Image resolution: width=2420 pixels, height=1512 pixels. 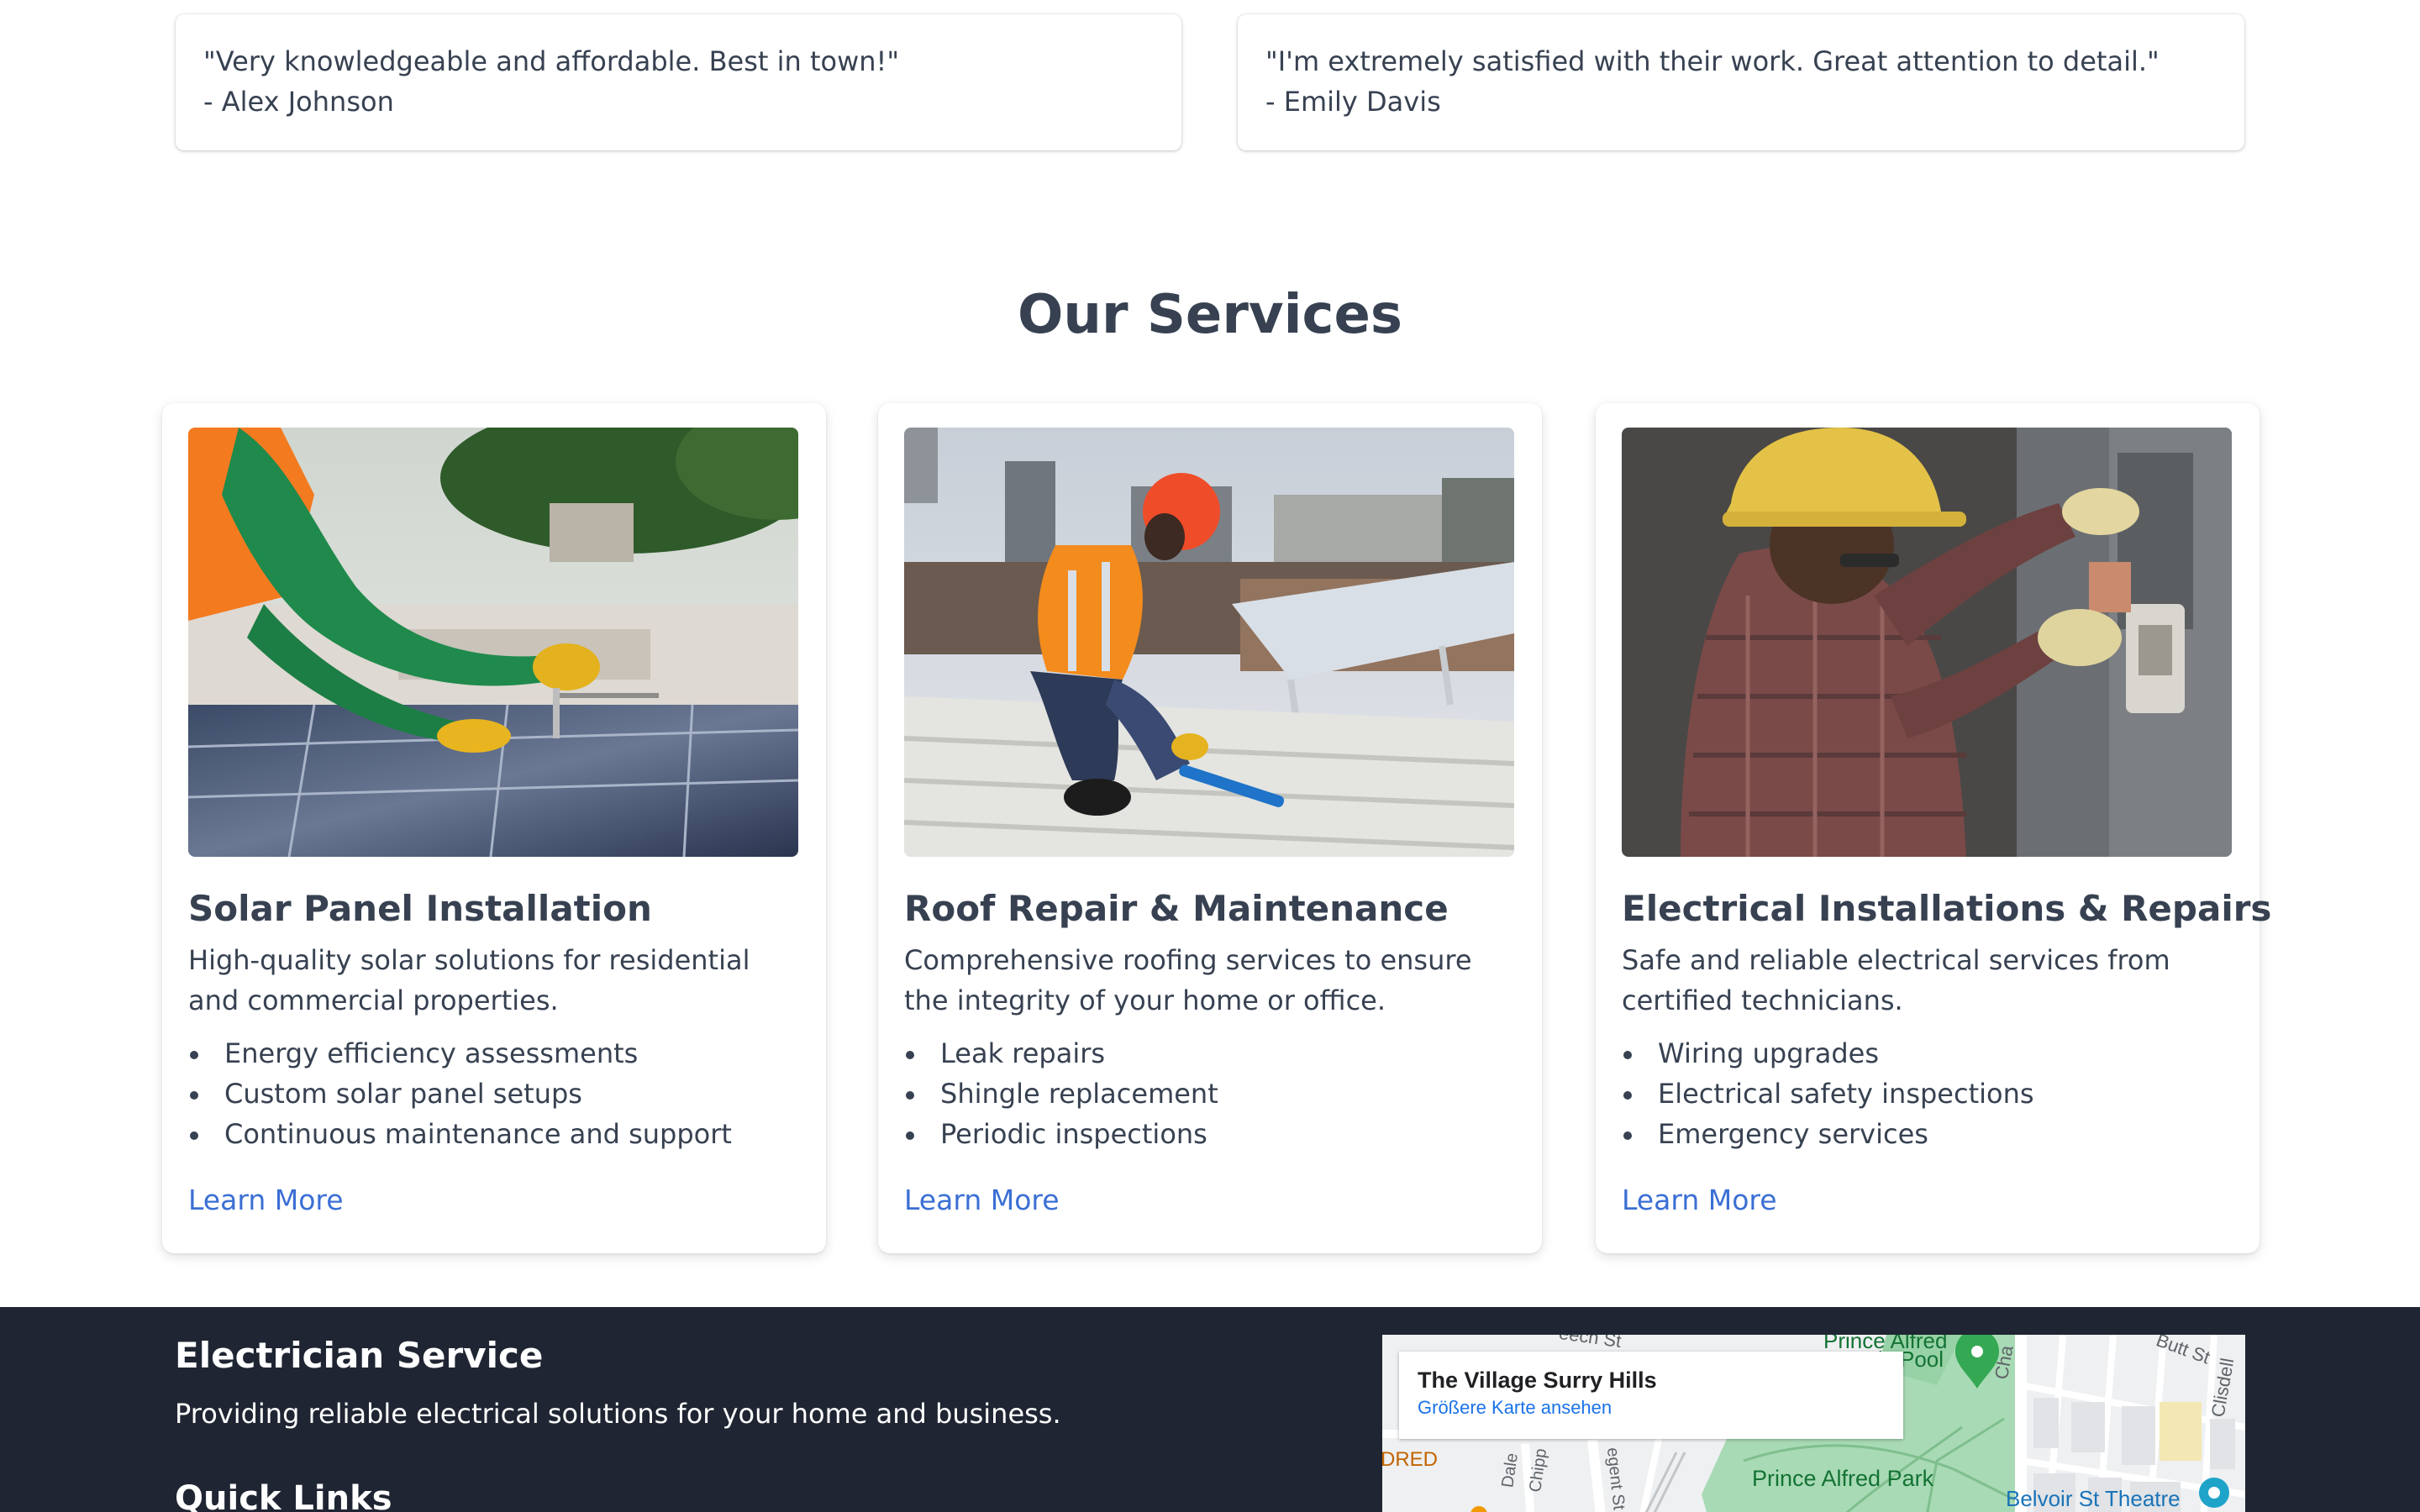 What do you see at coordinates (1651, 1407) in the screenshot?
I see `larger-map-link: Größere Karte ansehen` at bounding box center [1651, 1407].